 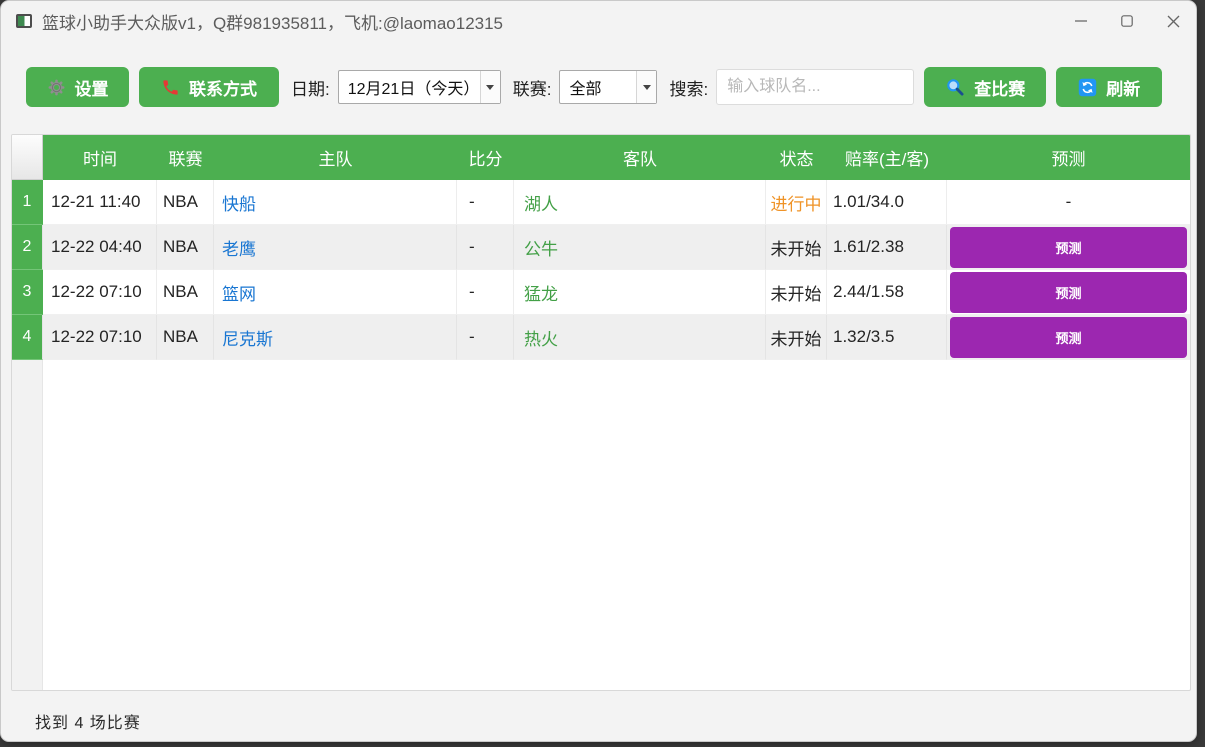 What do you see at coordinates (1000, 89) in the screenshot?
I see `find-matches-label: 查比赛` at bounding box center [1000, 89].